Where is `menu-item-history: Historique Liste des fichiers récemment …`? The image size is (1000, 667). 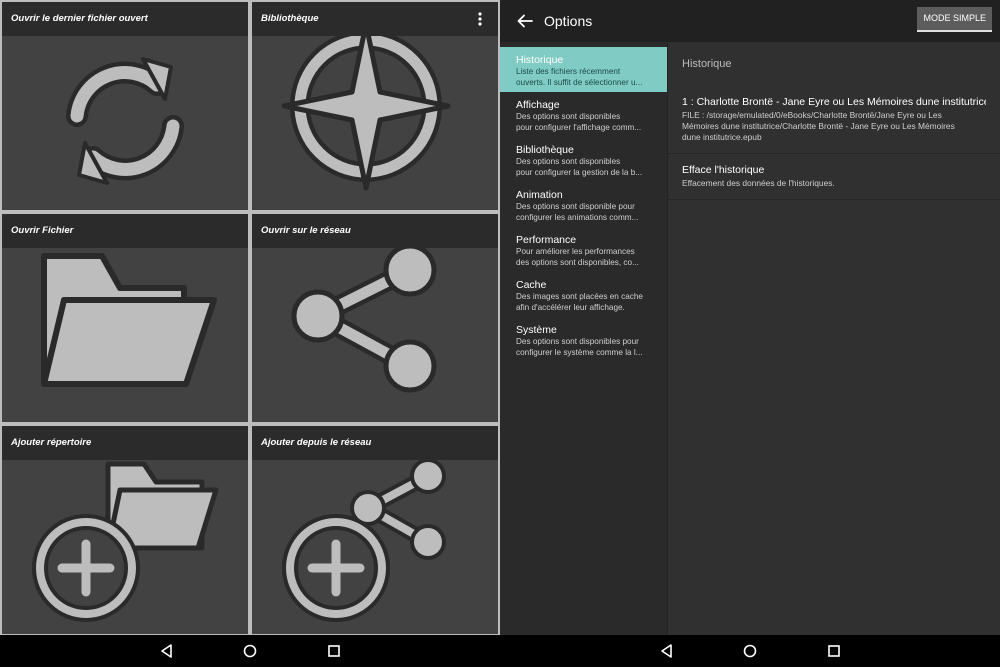 menu-item-history: Historique Liste des fichiers récemment … is located at coordinates (583, 69).